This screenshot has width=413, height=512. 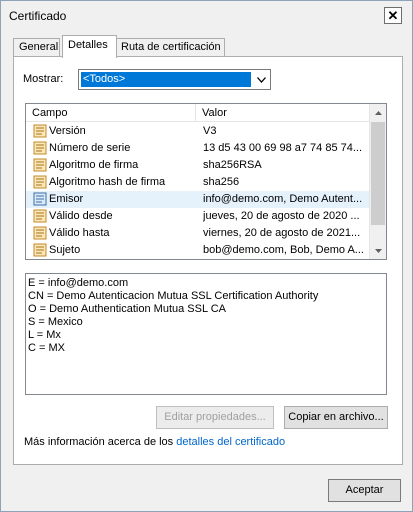 I want to click on tab-ruta-certificacion: Ruta de certificación, so click(x=170, y=47).